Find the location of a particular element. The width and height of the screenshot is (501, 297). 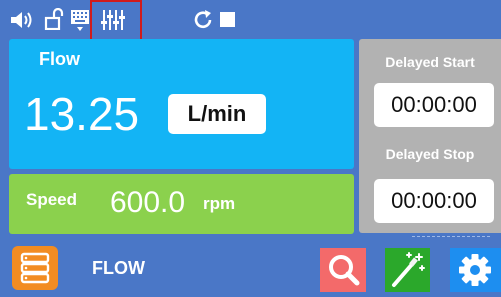

flow-value: 13.25 is located at coordinates (81, 114).